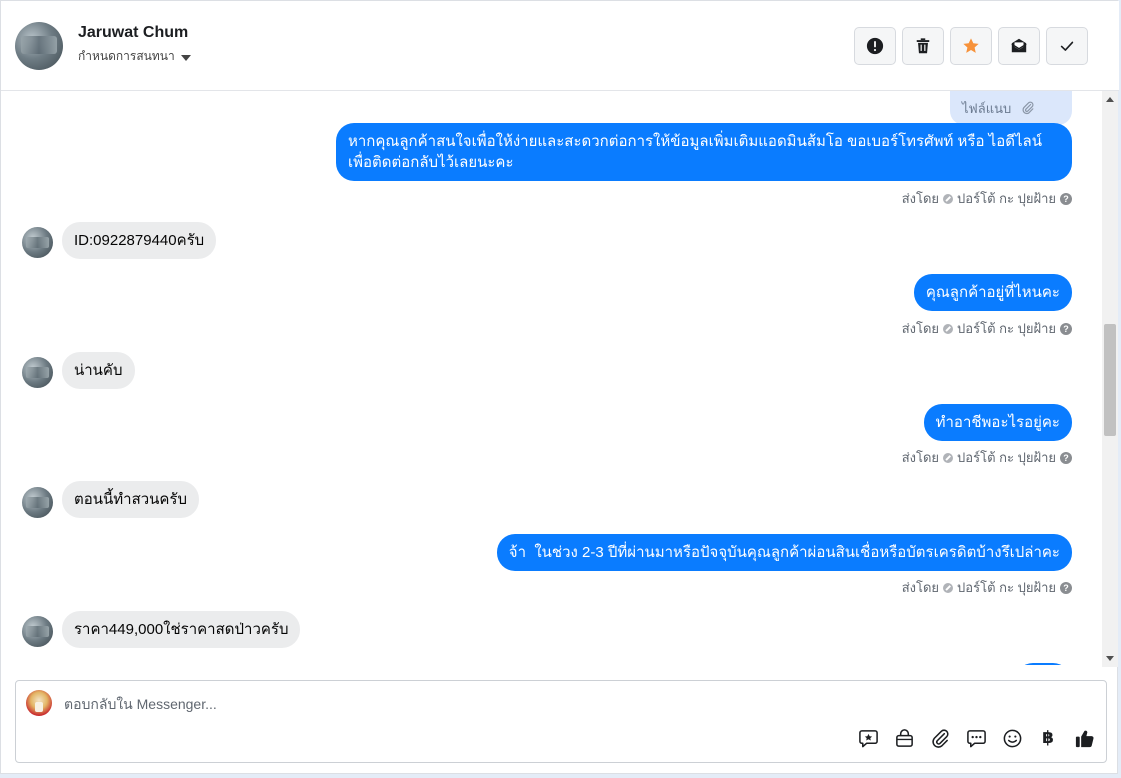 The height and width of the screenshot is (778, 1121). What do you see at coordinates (1110, 658) in the screenshot?
I see `scroll-down-arrow-icon` at bounding box center [1110, 658].